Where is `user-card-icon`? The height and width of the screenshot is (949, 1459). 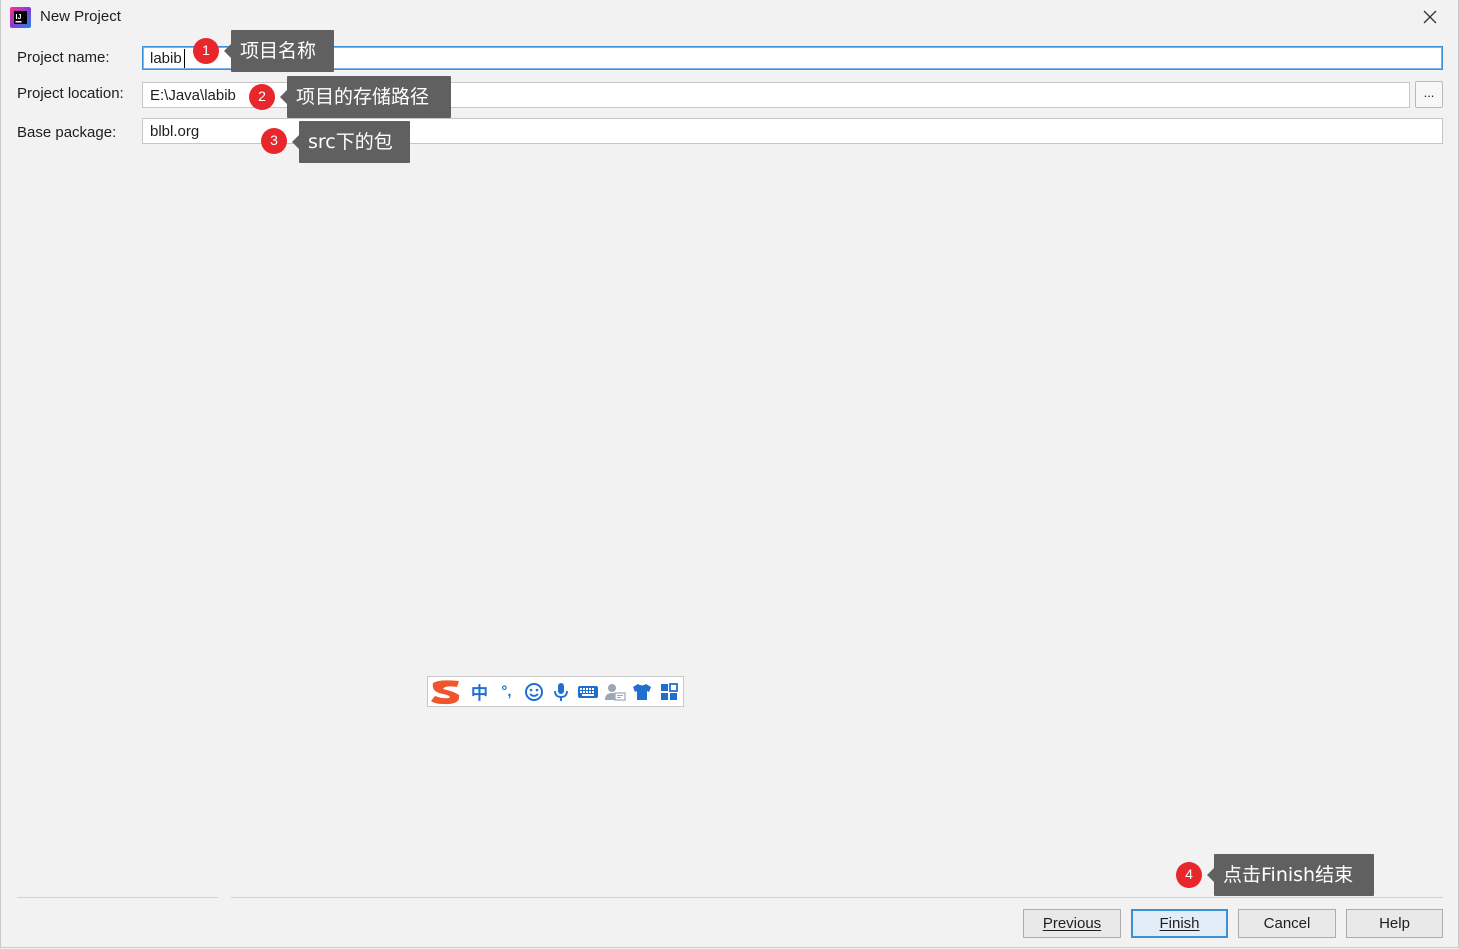
user-card-icon is located at coordinates (614, 691).